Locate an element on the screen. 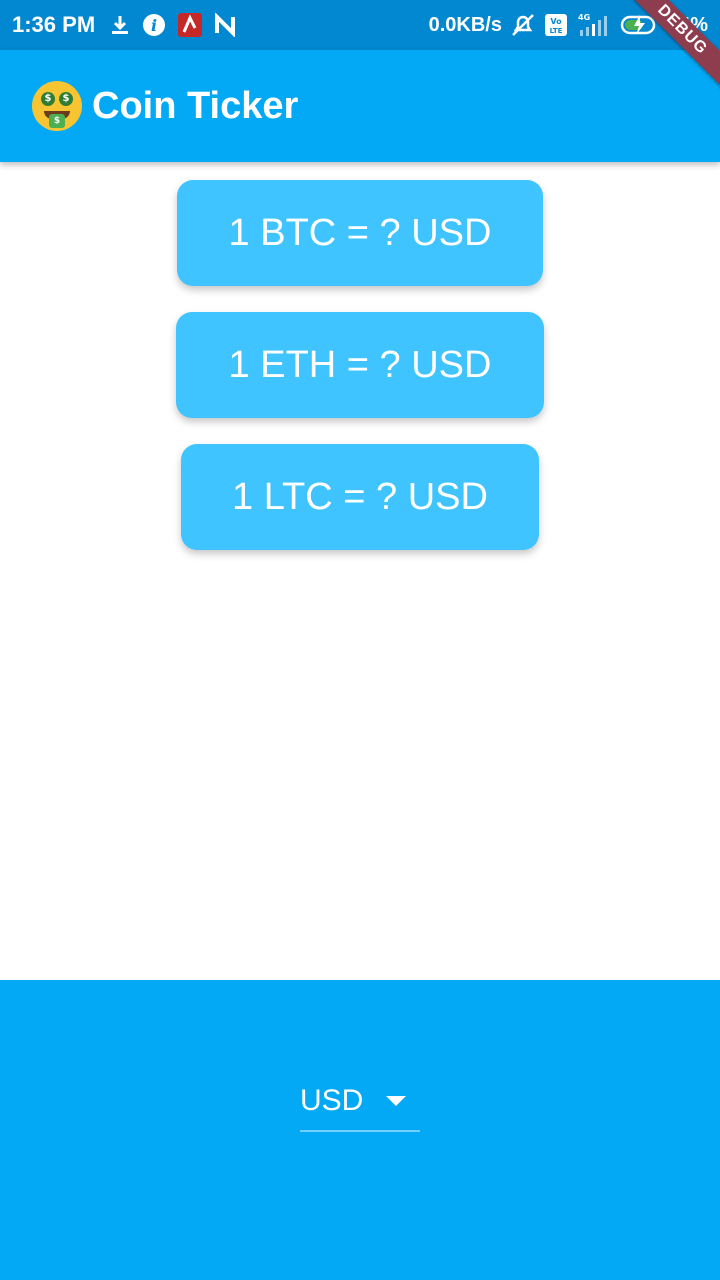 This screenshot has width=720, height=1280. volte-icon: Vo LTE is located at coordinates (556, 25).